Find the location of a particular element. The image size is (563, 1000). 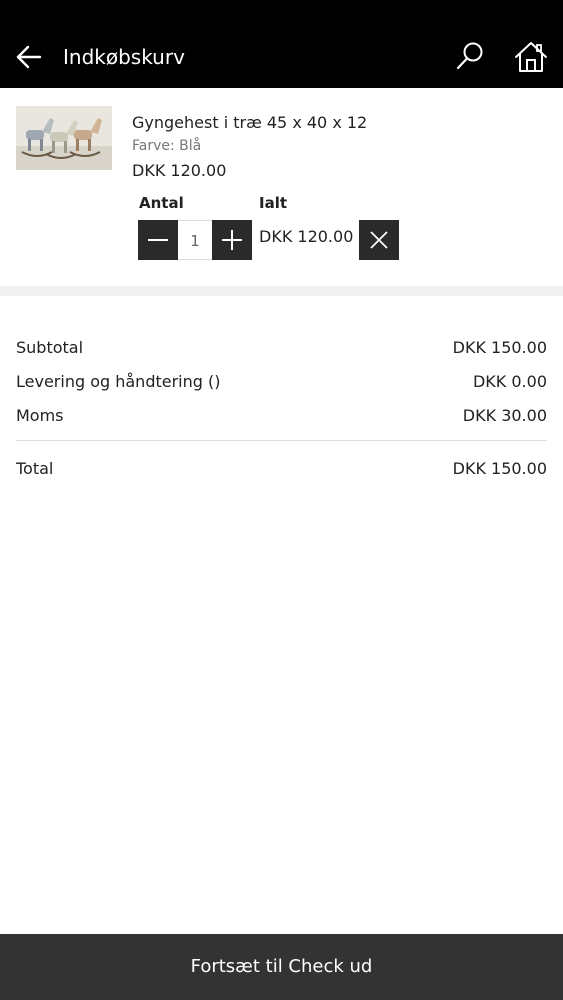

quantity-stepper: 1 is located at coordinates (195, 240).